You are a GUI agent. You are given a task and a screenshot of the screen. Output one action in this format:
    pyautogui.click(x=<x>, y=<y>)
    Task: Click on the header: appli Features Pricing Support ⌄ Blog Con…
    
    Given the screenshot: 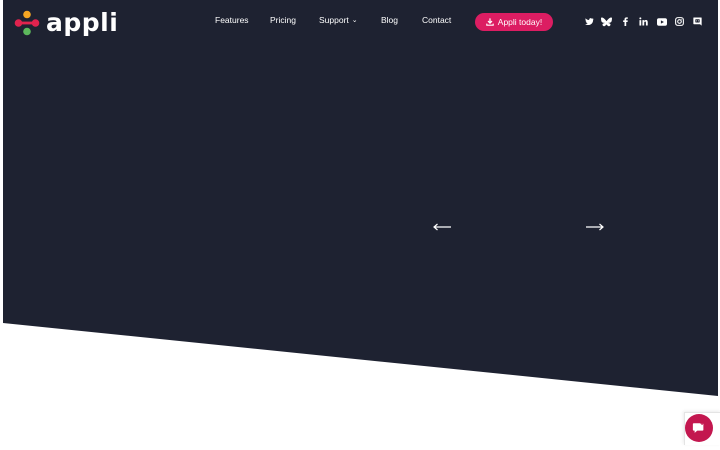 What is the action you would take?
    pyautogui.click(x=359, y=22)
    